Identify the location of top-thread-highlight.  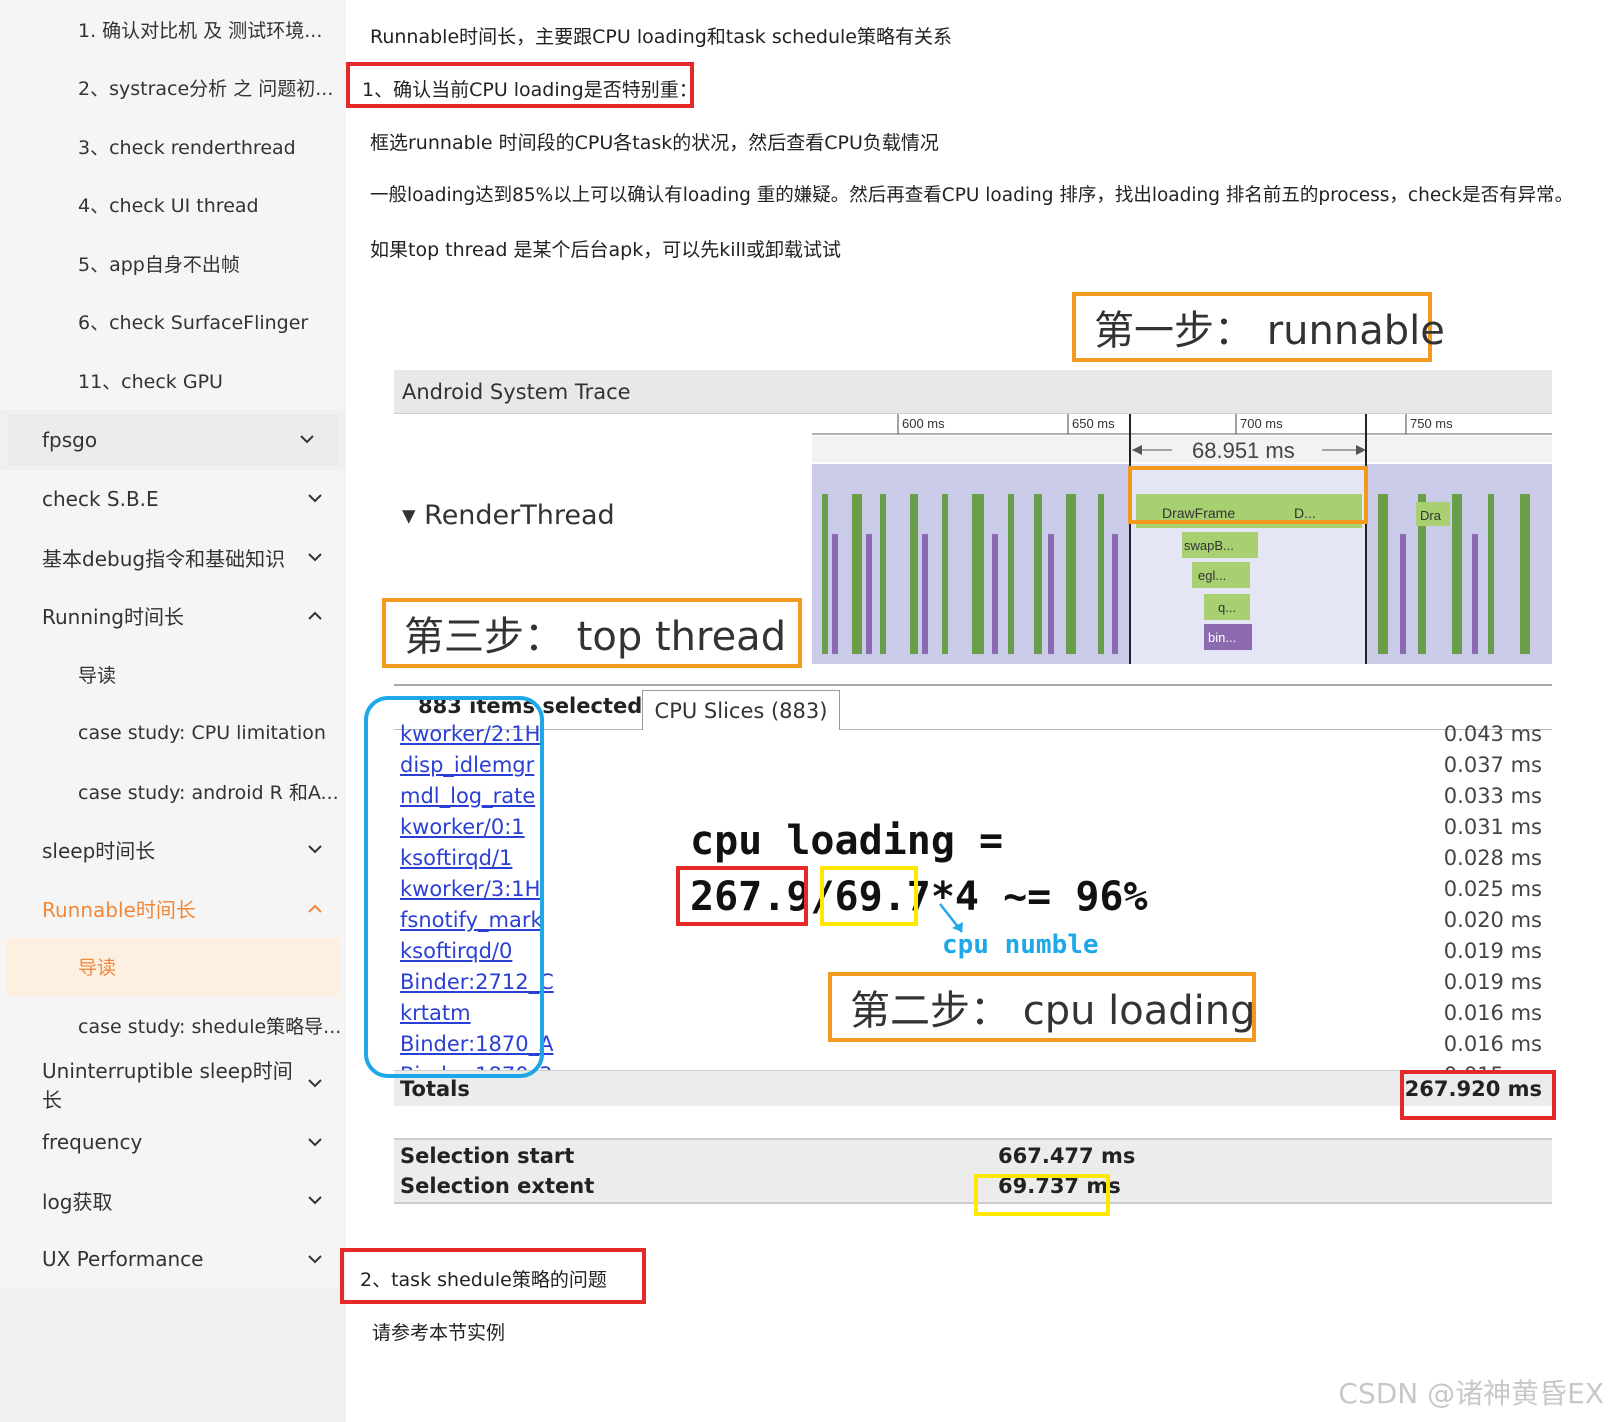
(454, 887).